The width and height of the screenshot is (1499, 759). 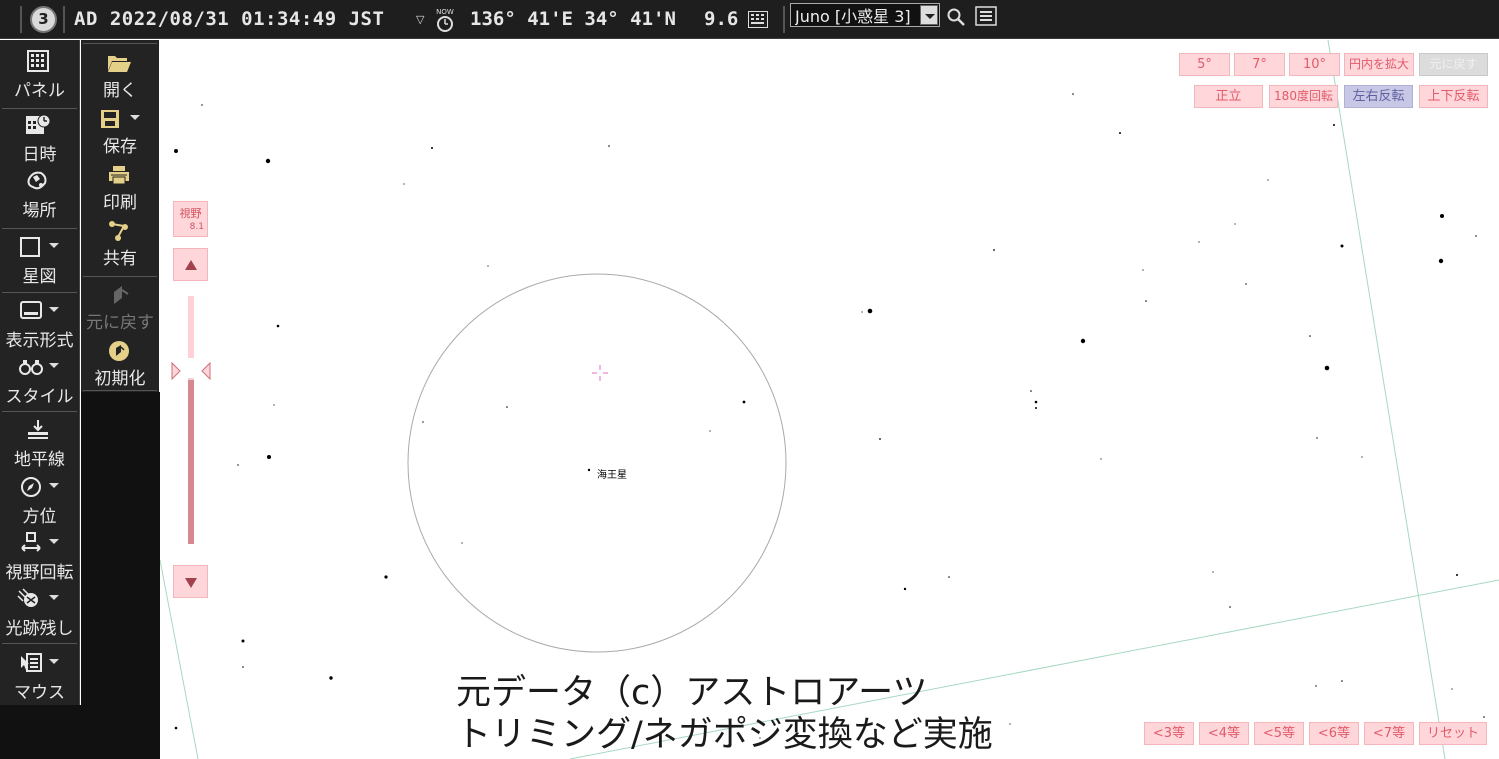 I want to click on upright-button: 正立, so click(x=1228, y=96).